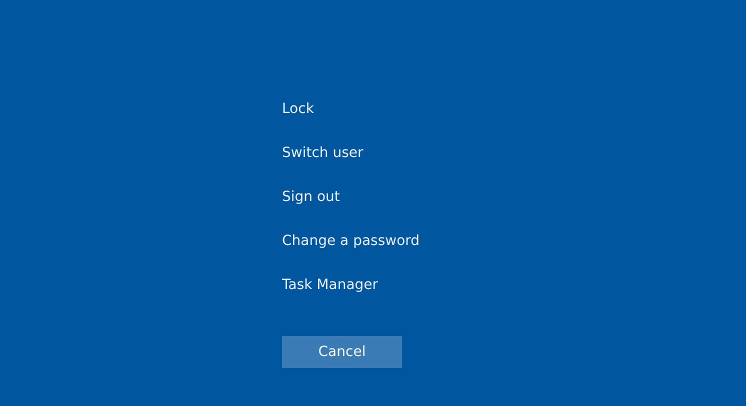 The width and height of the screenshot is (746, 406). Describe the element at coordinates (330, 285) in the screenshot. I see `menu-option: Task Manager` at that location.